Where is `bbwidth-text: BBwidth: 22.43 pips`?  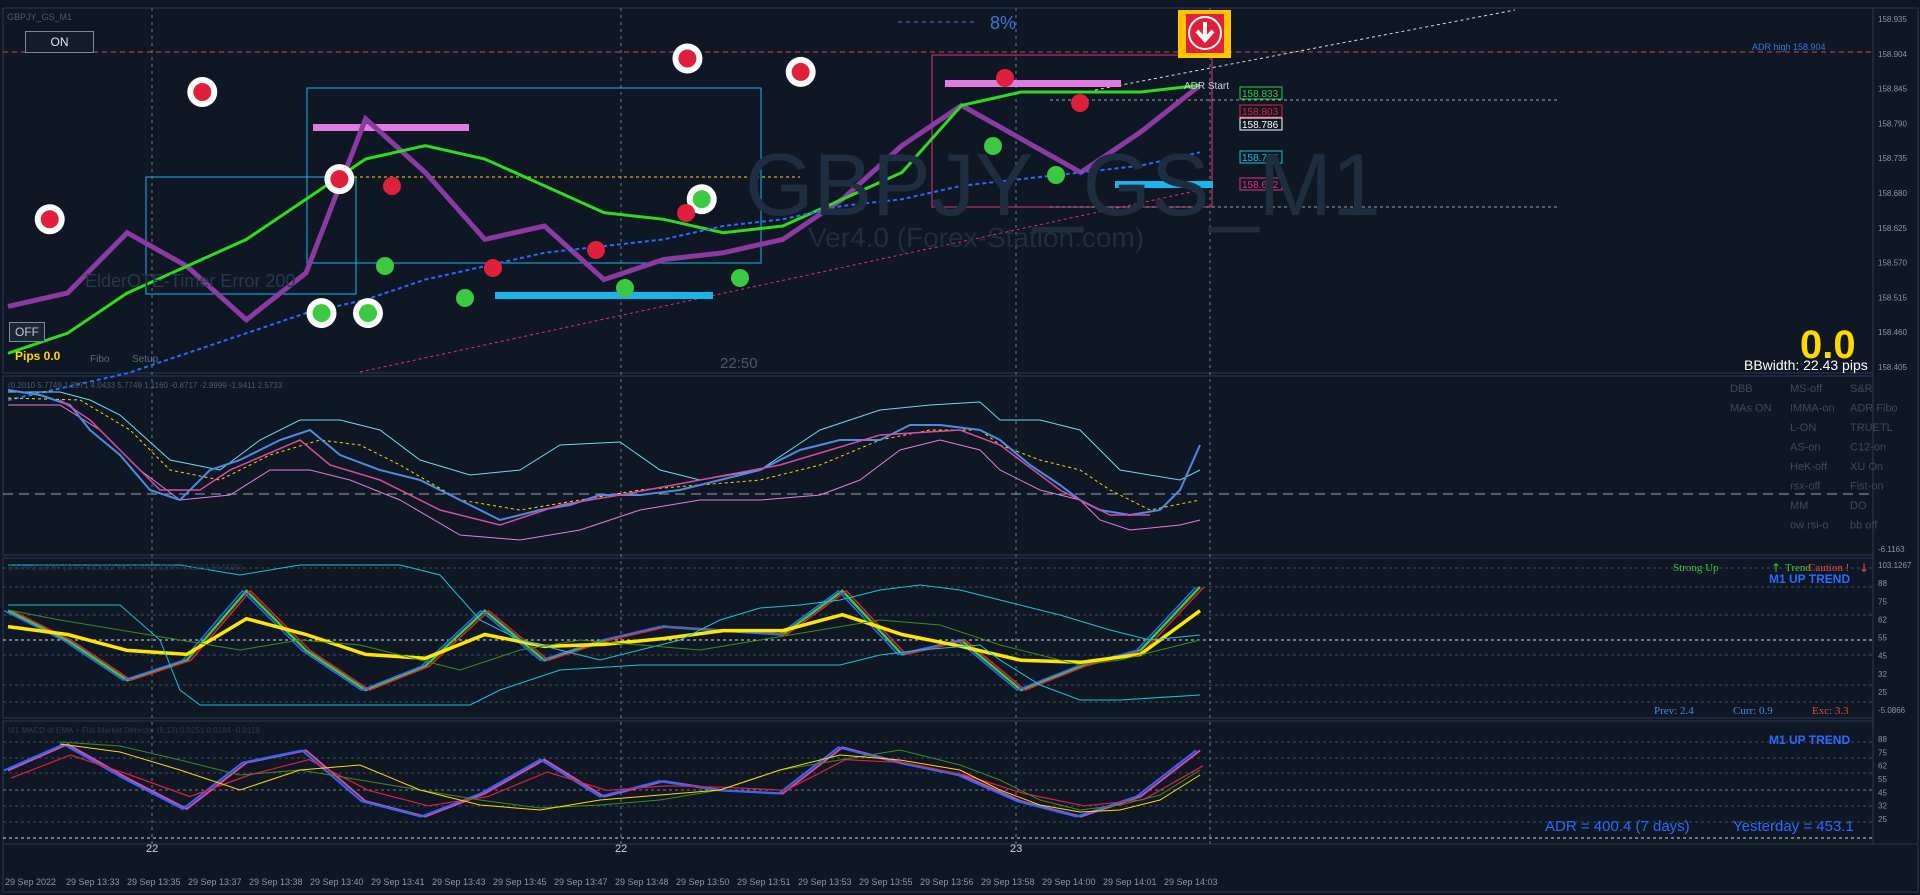
bbwidth-text: BBwidth: 22.43 pips is located at coordinates (1806, 365).